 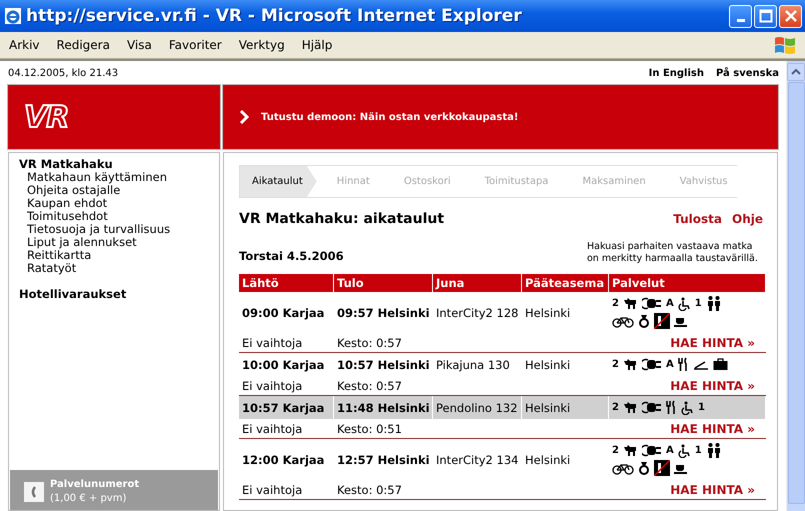 What do you see at coordinates (477, 312) in the screenshot?
I see `table-cell: InterCity2 128` at bounding box center [477, 312].